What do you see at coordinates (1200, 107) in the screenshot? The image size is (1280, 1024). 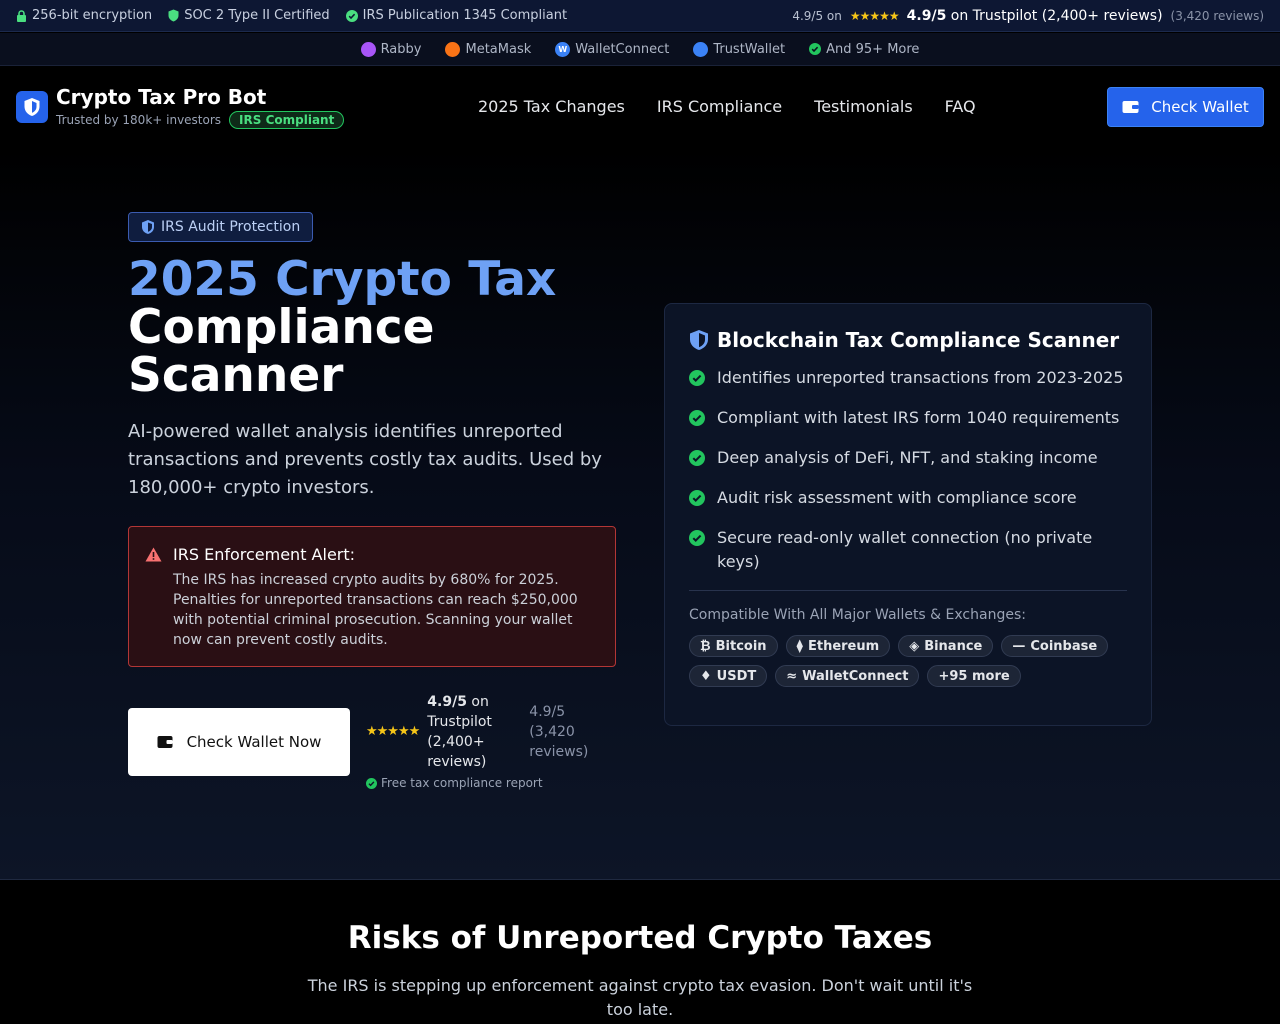 I see `check-wallet-label: Check Wallet` at bounding box center [1200, 107].